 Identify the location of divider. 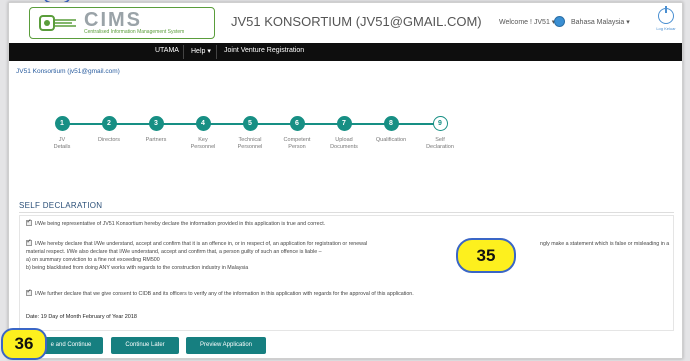
(346, 212).